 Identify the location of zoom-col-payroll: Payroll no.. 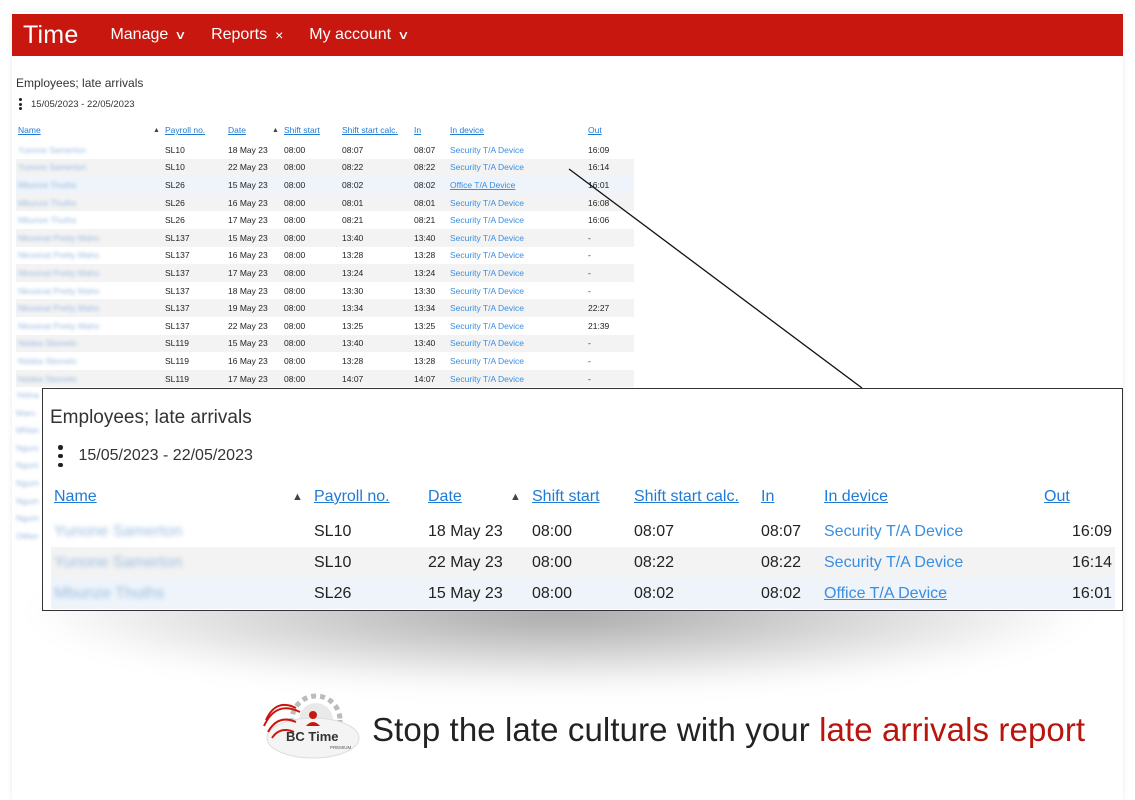
(368, 500).